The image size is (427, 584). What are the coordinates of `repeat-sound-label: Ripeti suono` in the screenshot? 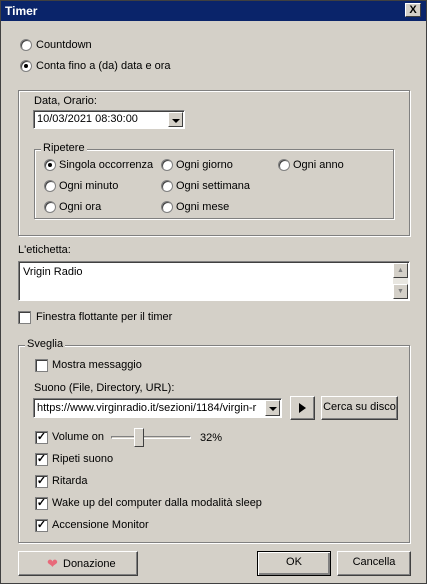 It's located at (83, 459).